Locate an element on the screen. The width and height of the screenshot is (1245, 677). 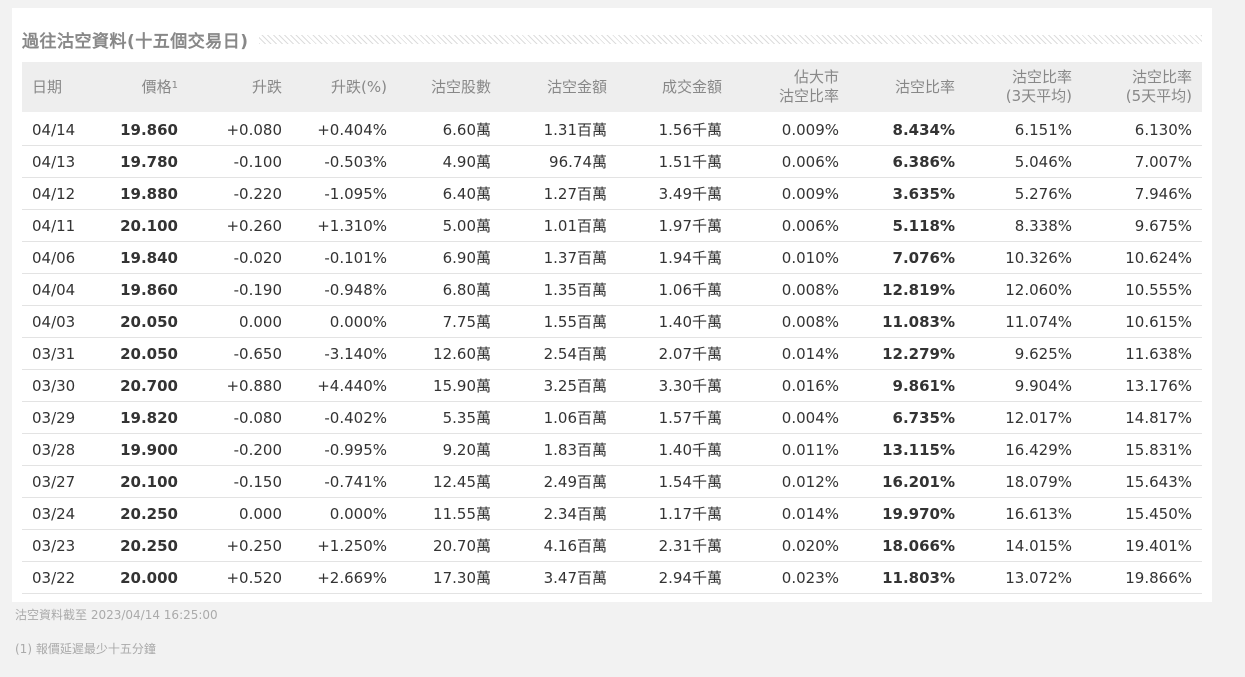
cell-price: 20.100 is located at coordinates (146, 481).